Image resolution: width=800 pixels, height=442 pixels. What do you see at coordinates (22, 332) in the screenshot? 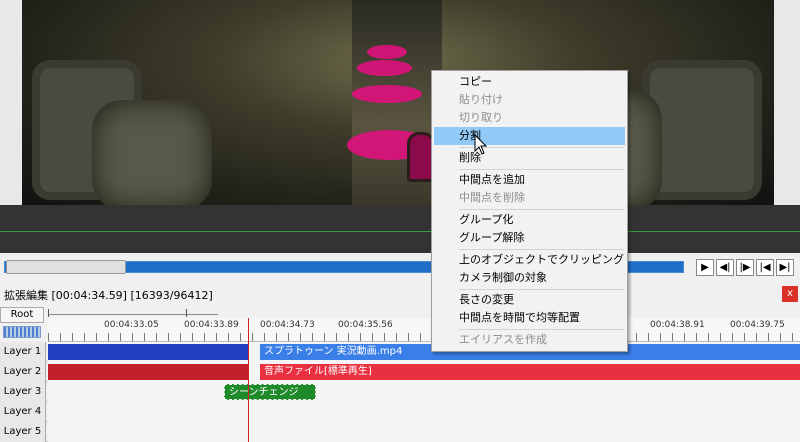
I see `layer-zoom-strip` at bounding box center [22, 332].